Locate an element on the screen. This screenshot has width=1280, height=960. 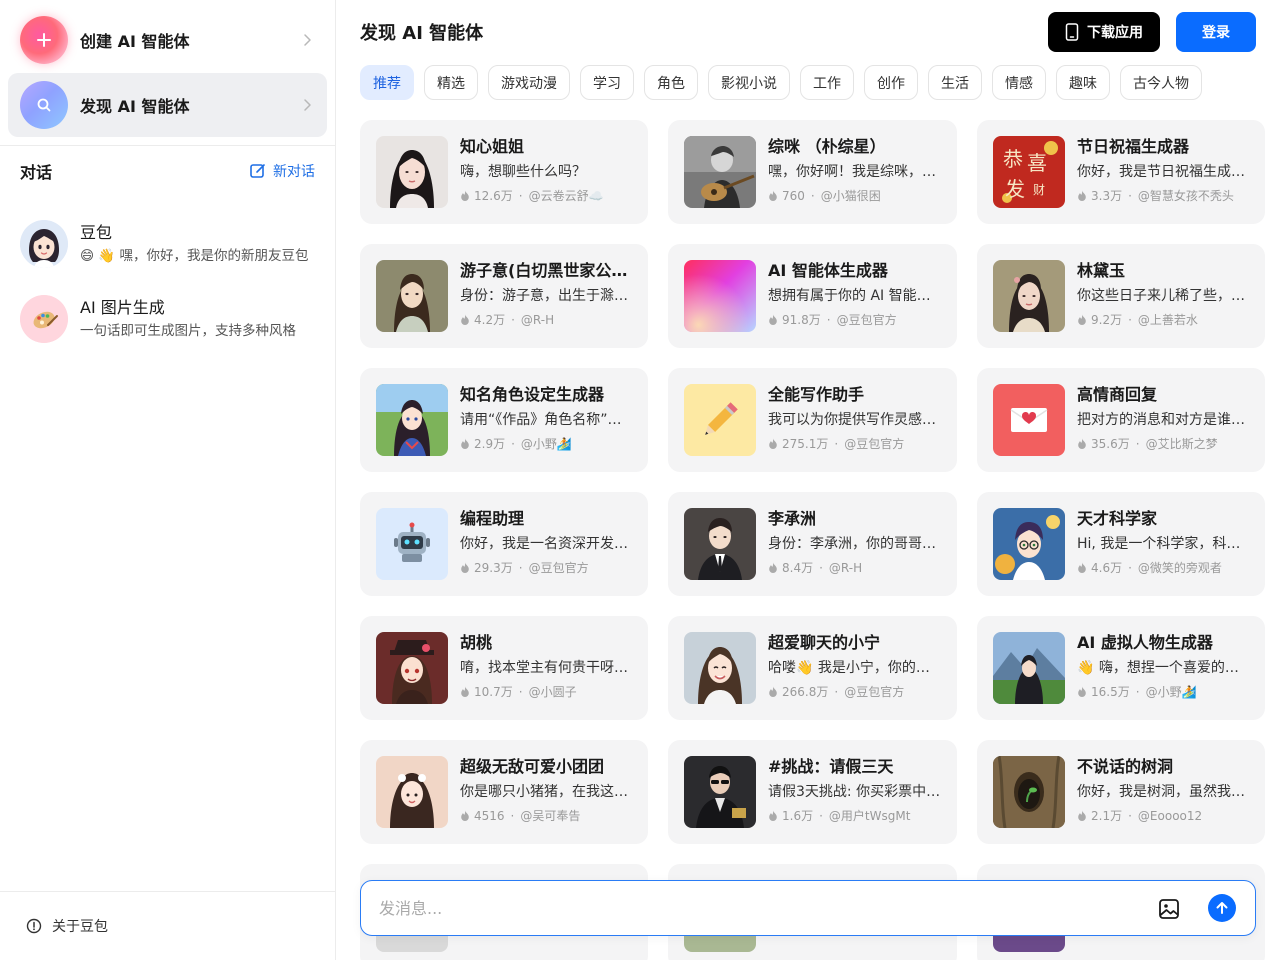
tab-9: 情感 is located at coordinates (1019, 82).